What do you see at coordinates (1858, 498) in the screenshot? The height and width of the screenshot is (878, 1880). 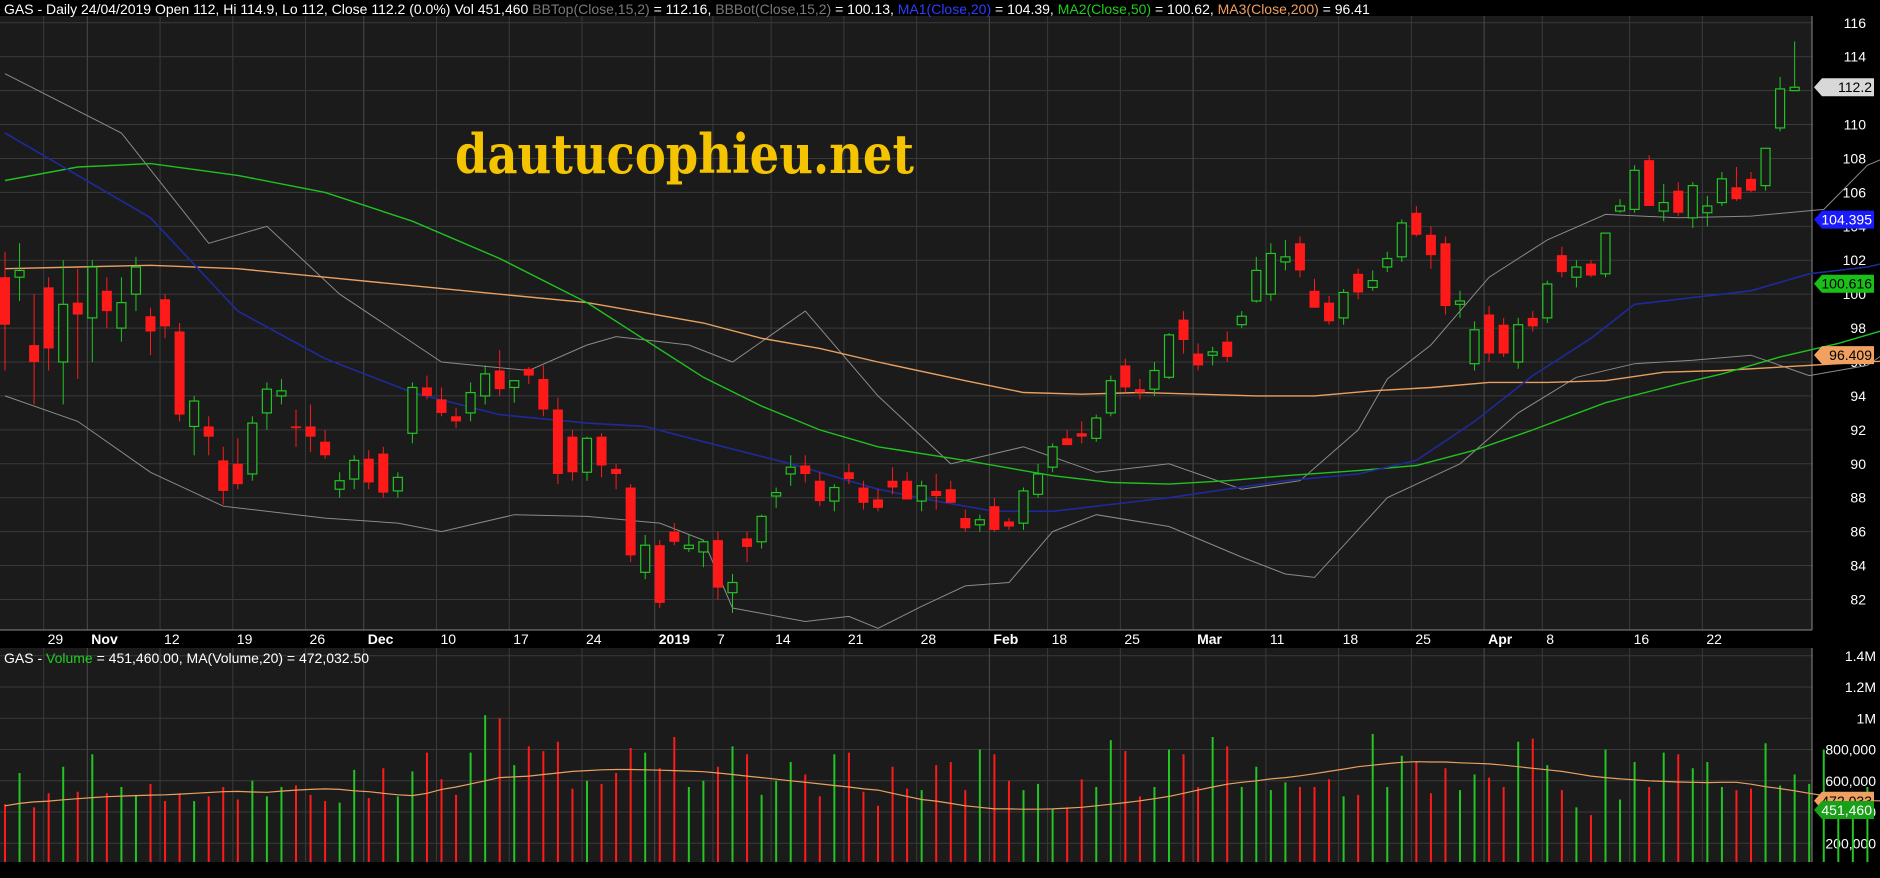 I see `price-axis-tick: 88` at bounding box center [1858, 498].